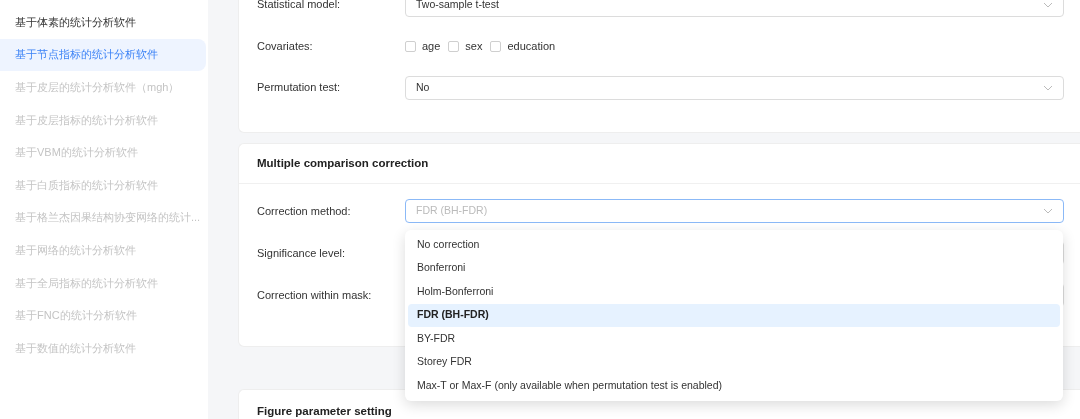 The image size is (1080, 419). I want to click on select-field: Two-sample t-test, so click(734, 8).